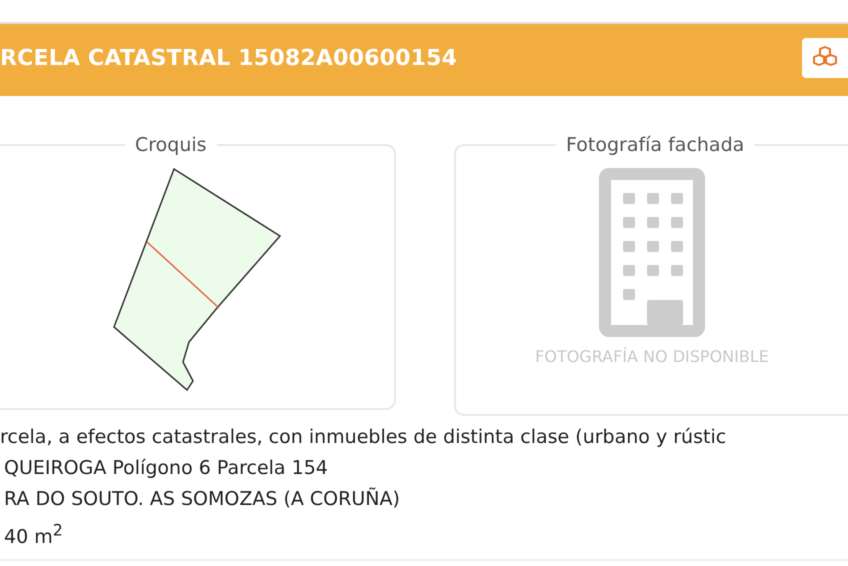 The image size is (848, 566). Describe the element at coordinates (229, 58) in the screenshot. I see `parcel-title: RCELA CATASTRAL 15082A00600154` at that location.